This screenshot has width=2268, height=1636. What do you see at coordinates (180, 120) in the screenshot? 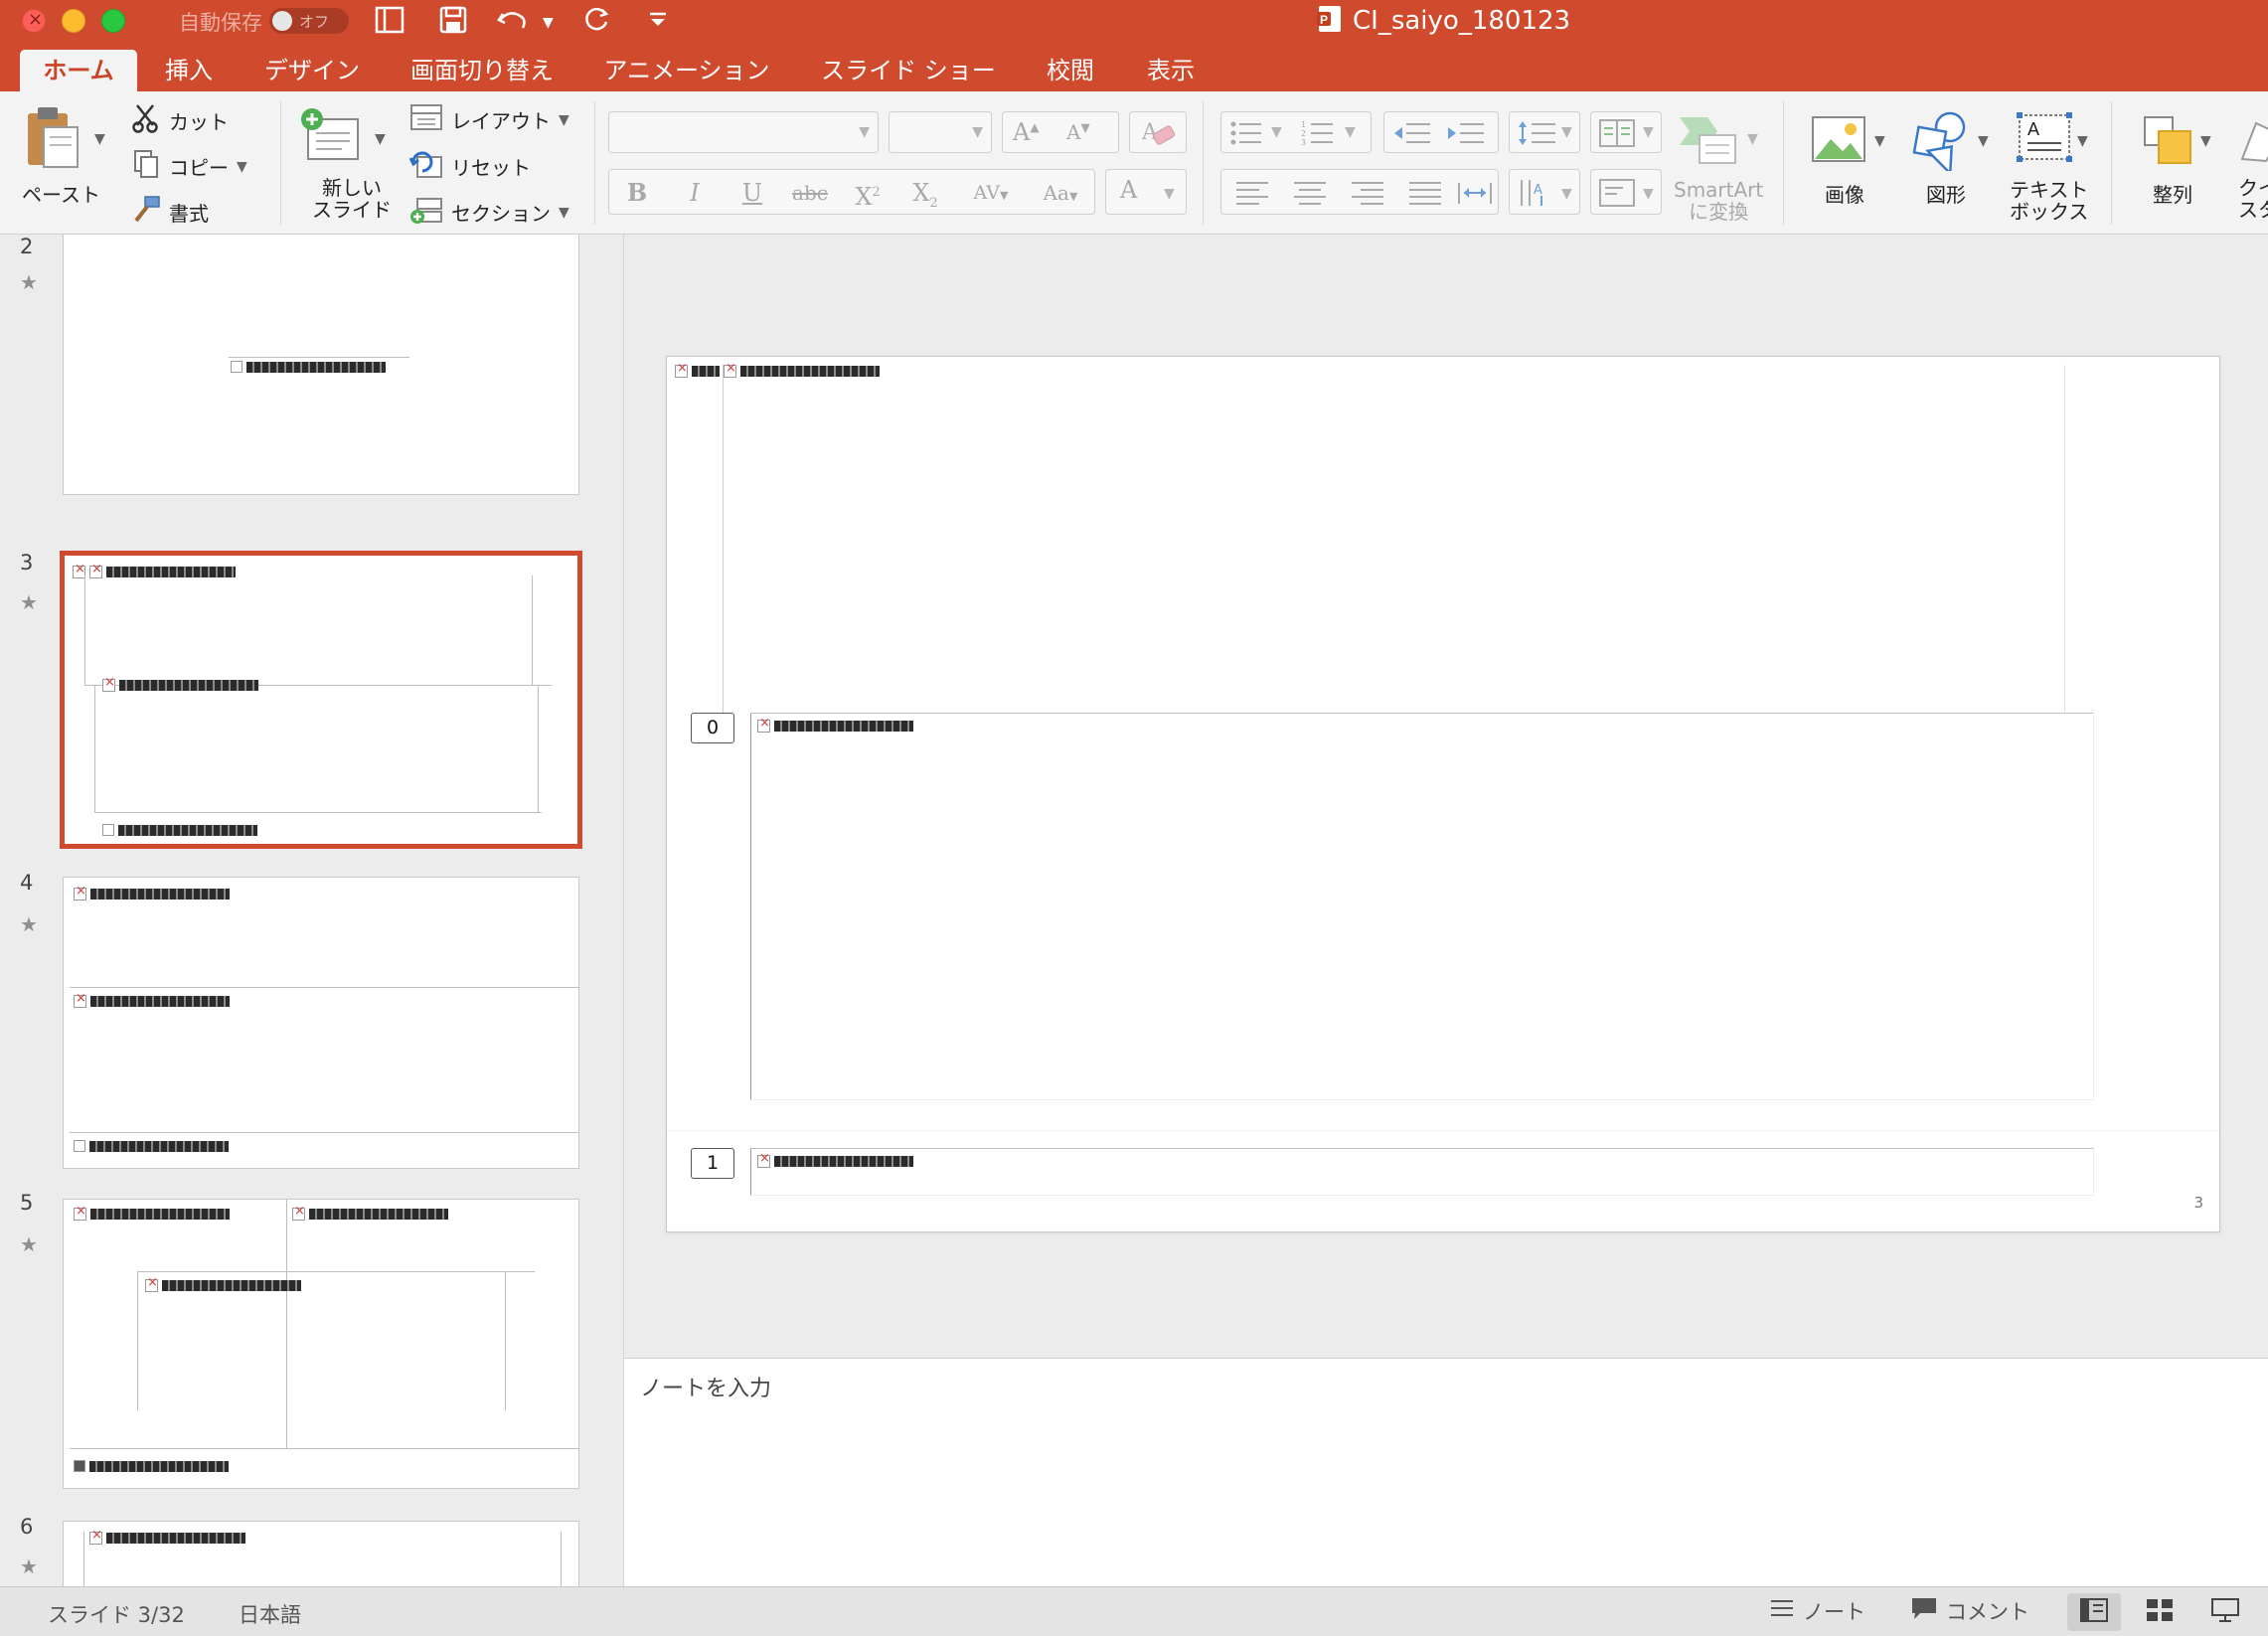
I see `cut-button: カット` at bounding box center [180, 120].